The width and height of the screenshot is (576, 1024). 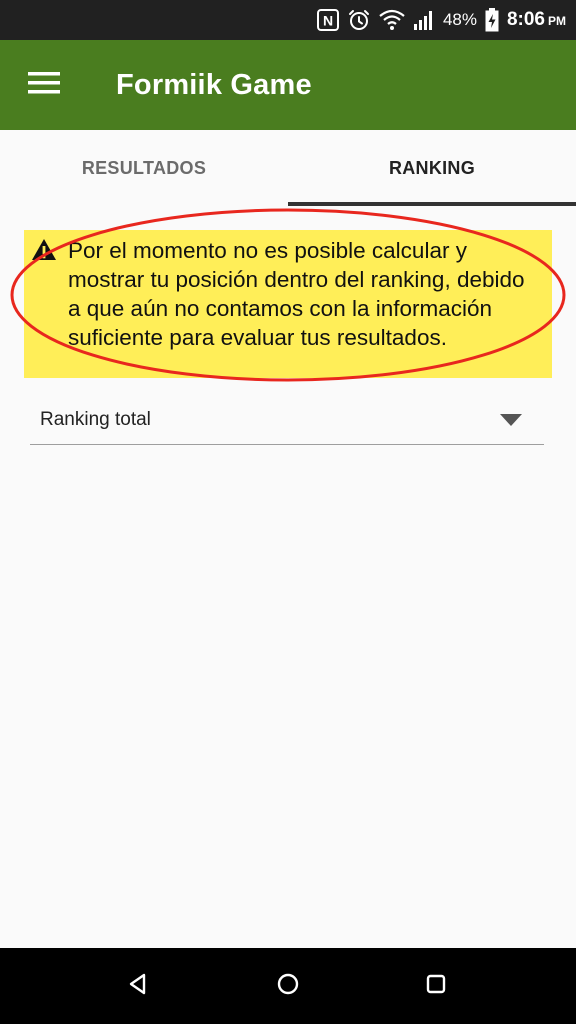 I want to click on battery-charging-icon, so click(x=492, y=20).